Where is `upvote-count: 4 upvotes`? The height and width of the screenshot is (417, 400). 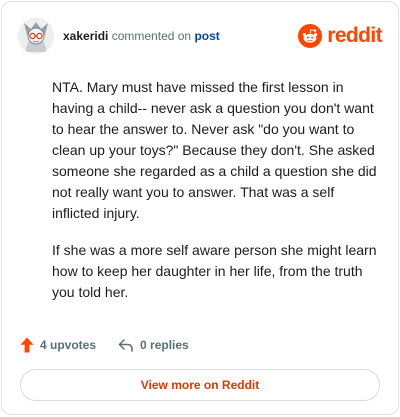
upvote-count: 4 upvotes is located at coordinates (68, 345).